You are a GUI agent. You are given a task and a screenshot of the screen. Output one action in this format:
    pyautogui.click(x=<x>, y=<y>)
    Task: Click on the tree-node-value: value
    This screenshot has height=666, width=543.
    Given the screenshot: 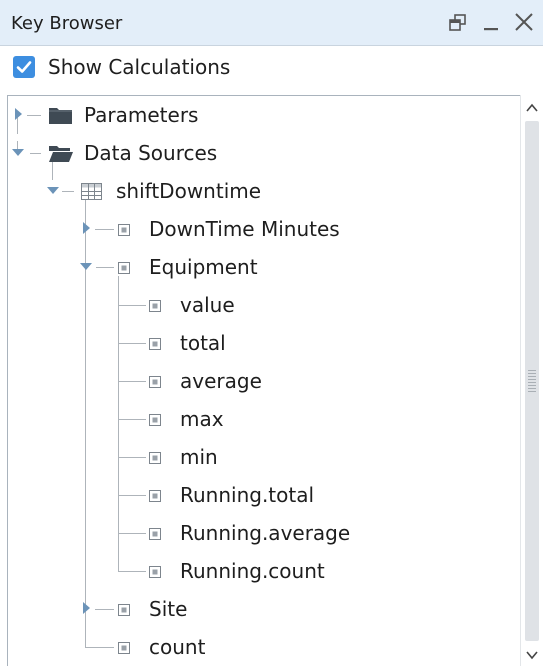 What is the action you would take?
    pyautogui.click(x=263, y=305)
    